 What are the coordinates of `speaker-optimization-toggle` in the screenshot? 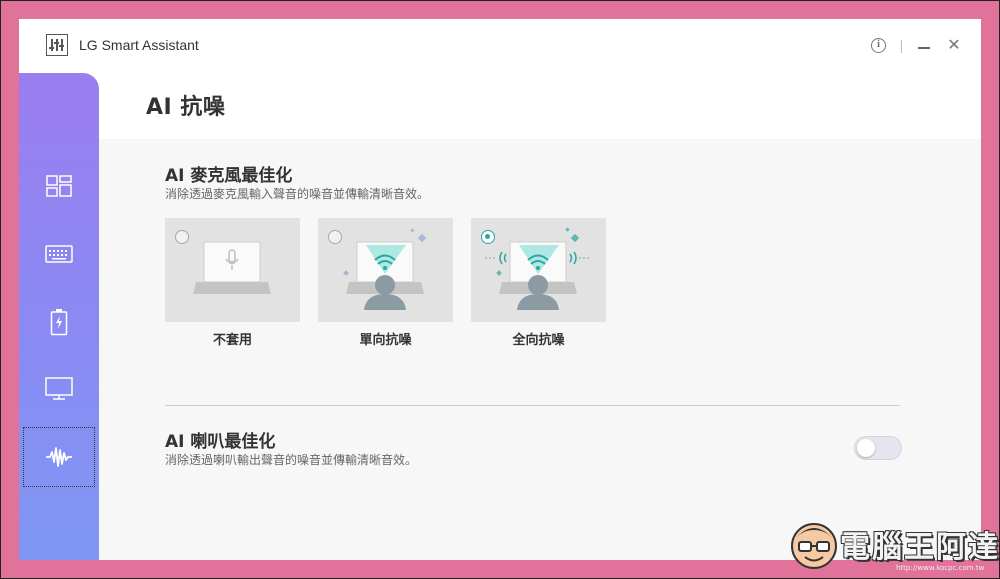 It's located at (878, 448).